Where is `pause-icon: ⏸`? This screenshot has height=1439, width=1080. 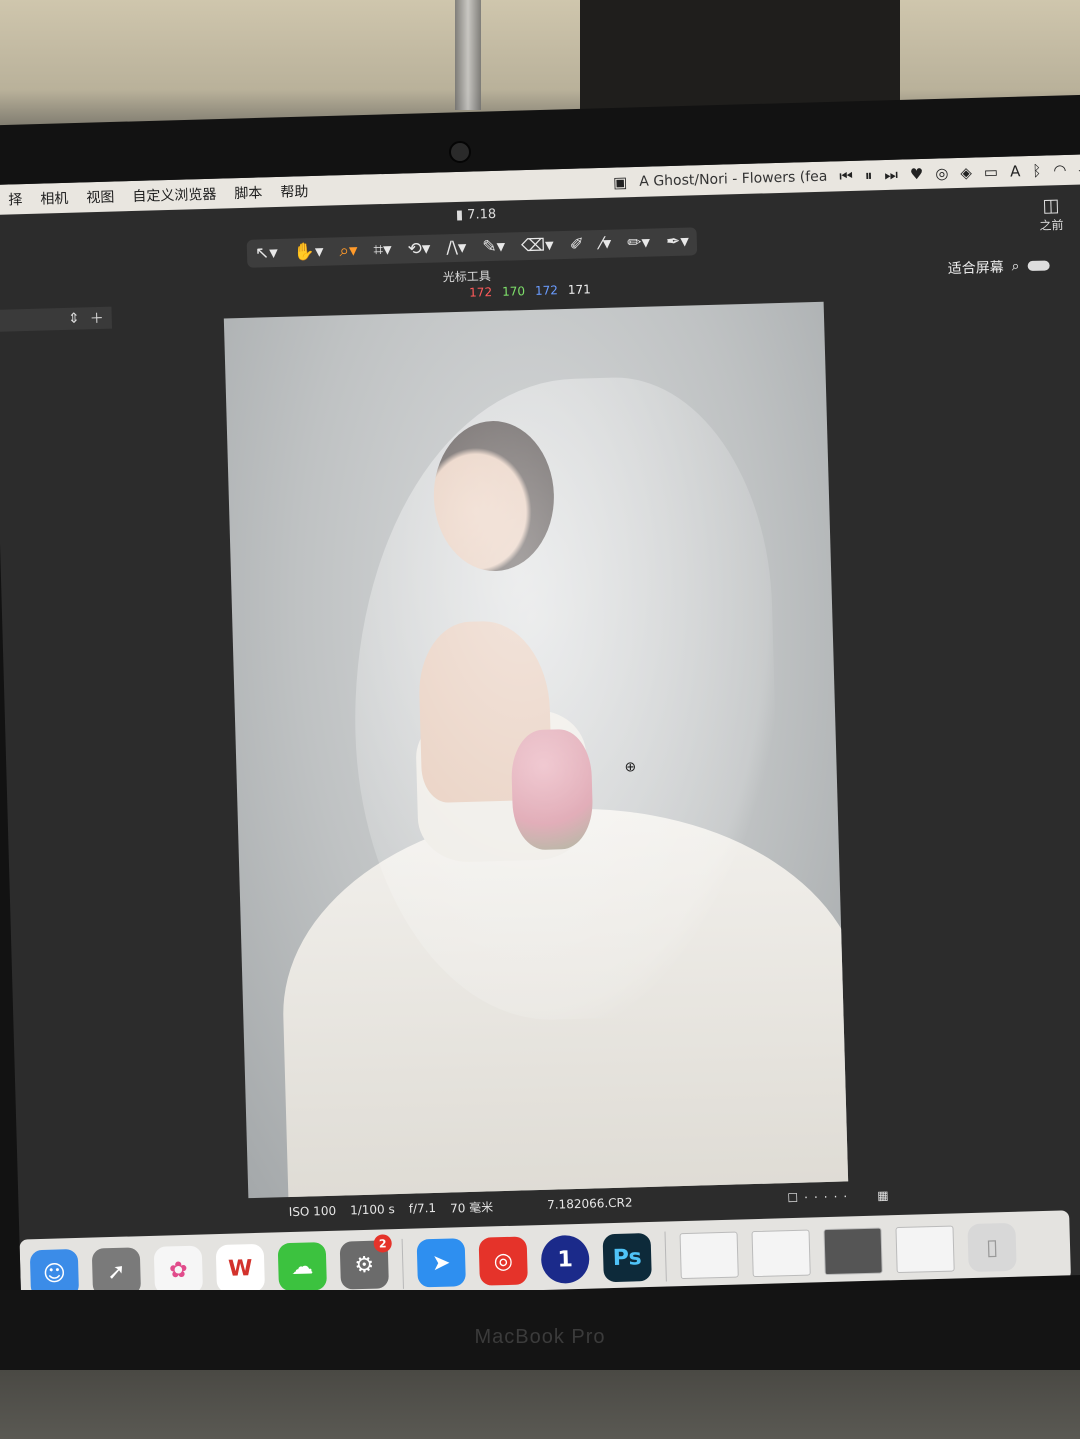 pause-icon: ⏸ is located at coordinates (869, 175).